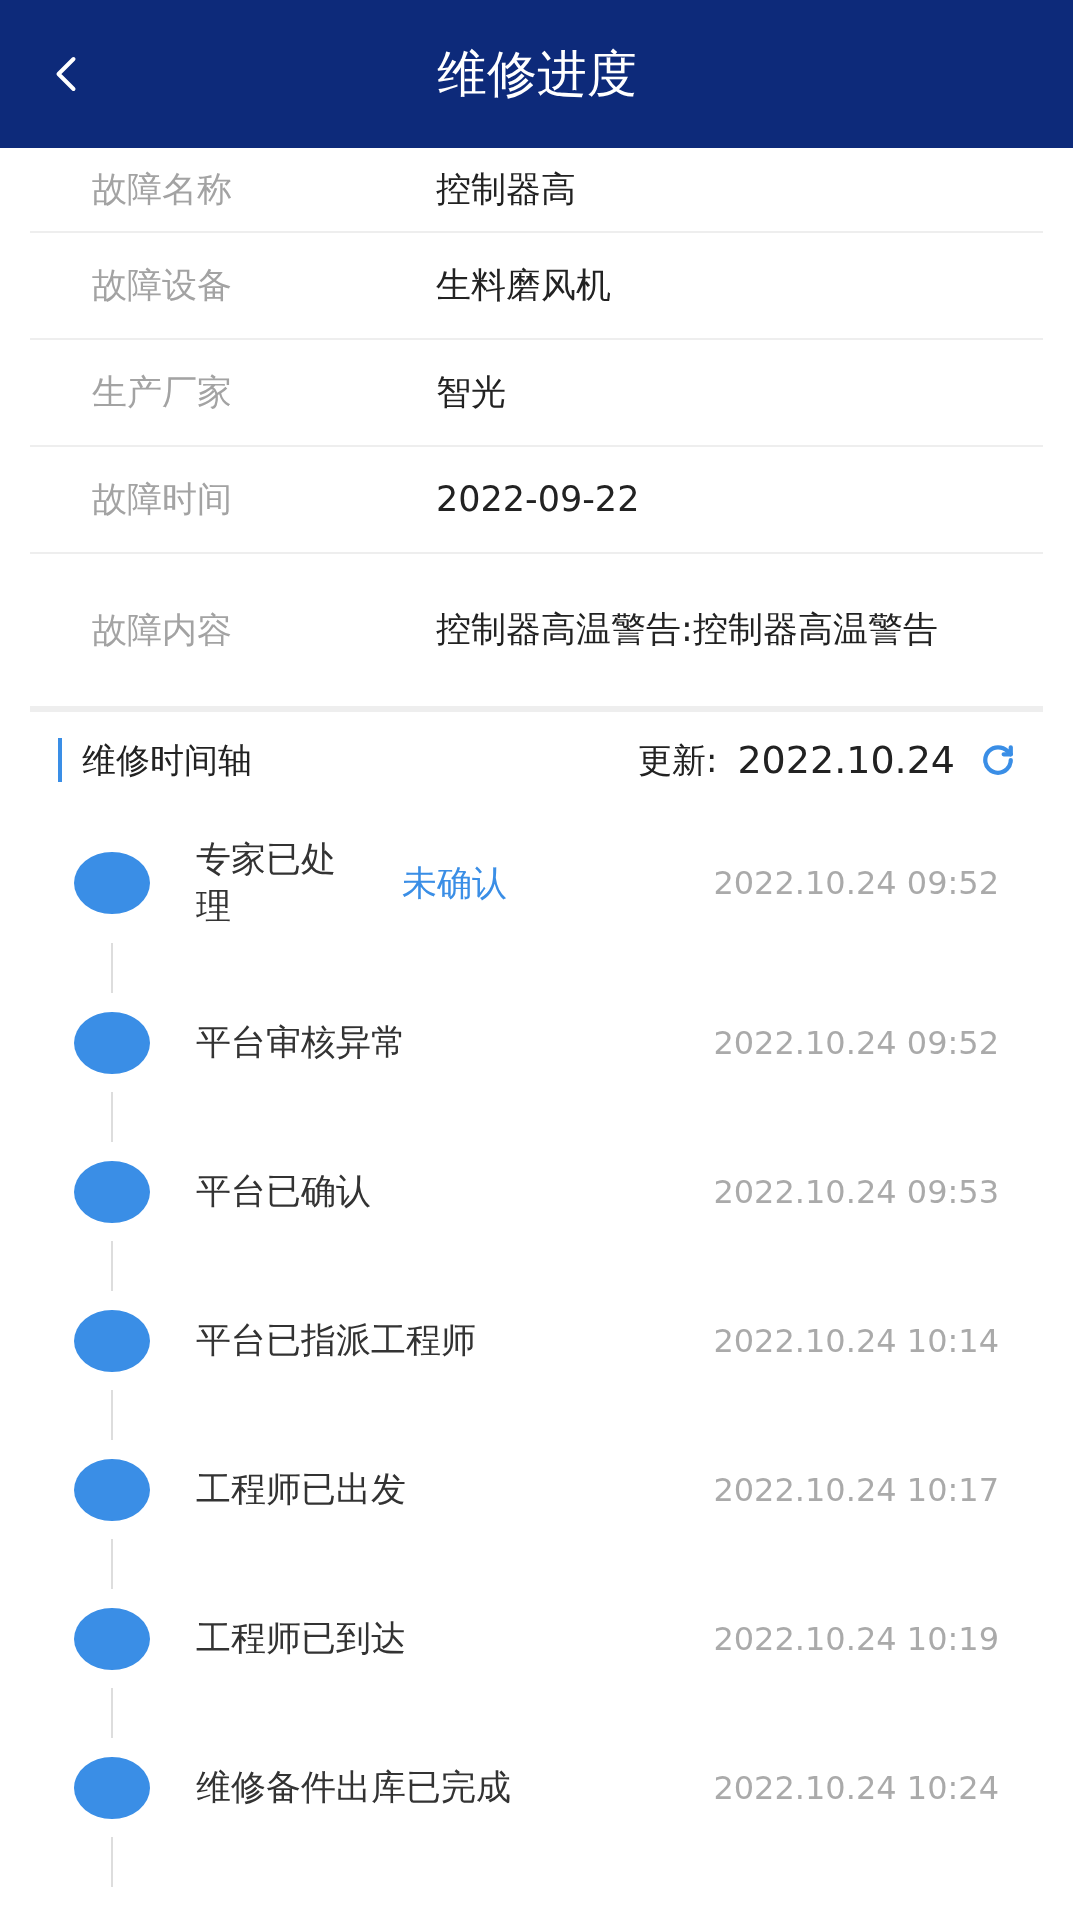 This screenshot has height=1913, width=1073. I want to click on step-title: 平台已指派工程师, so click(336, 1340).